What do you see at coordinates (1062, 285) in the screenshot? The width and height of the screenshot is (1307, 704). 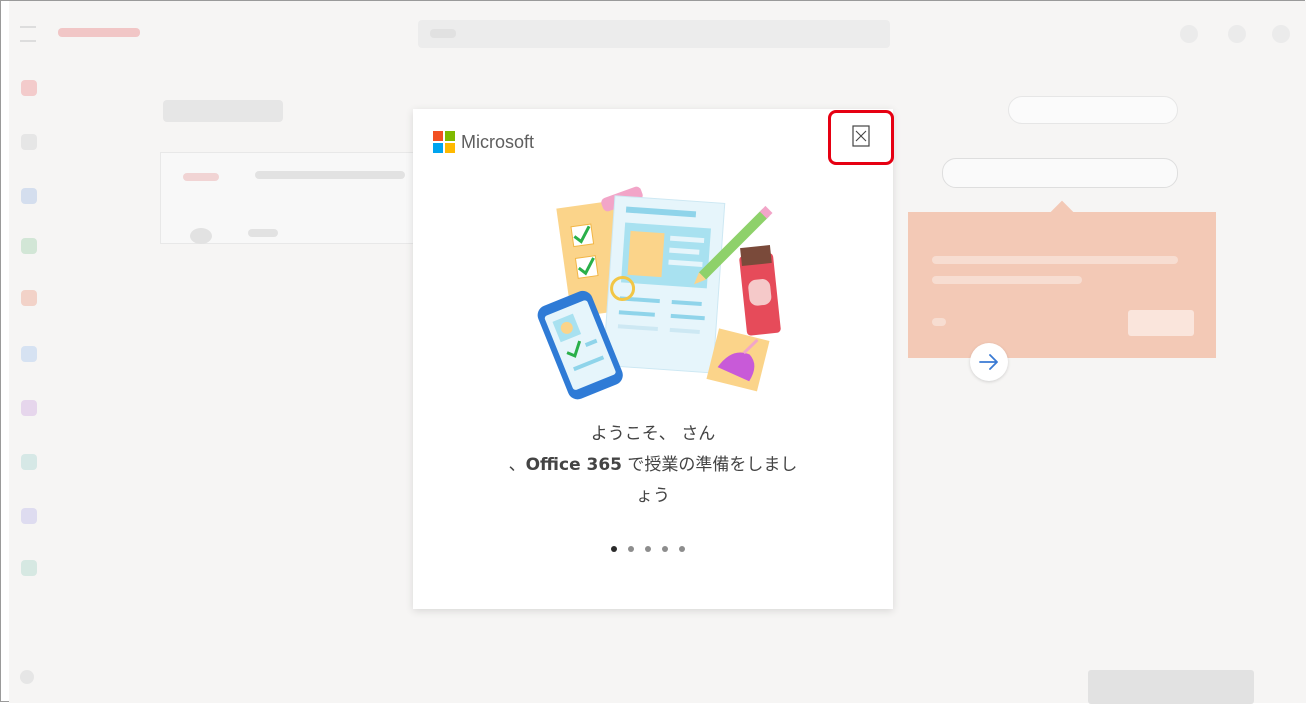 I see `tip-callout-blurred` at bounding box center [1062, 285].